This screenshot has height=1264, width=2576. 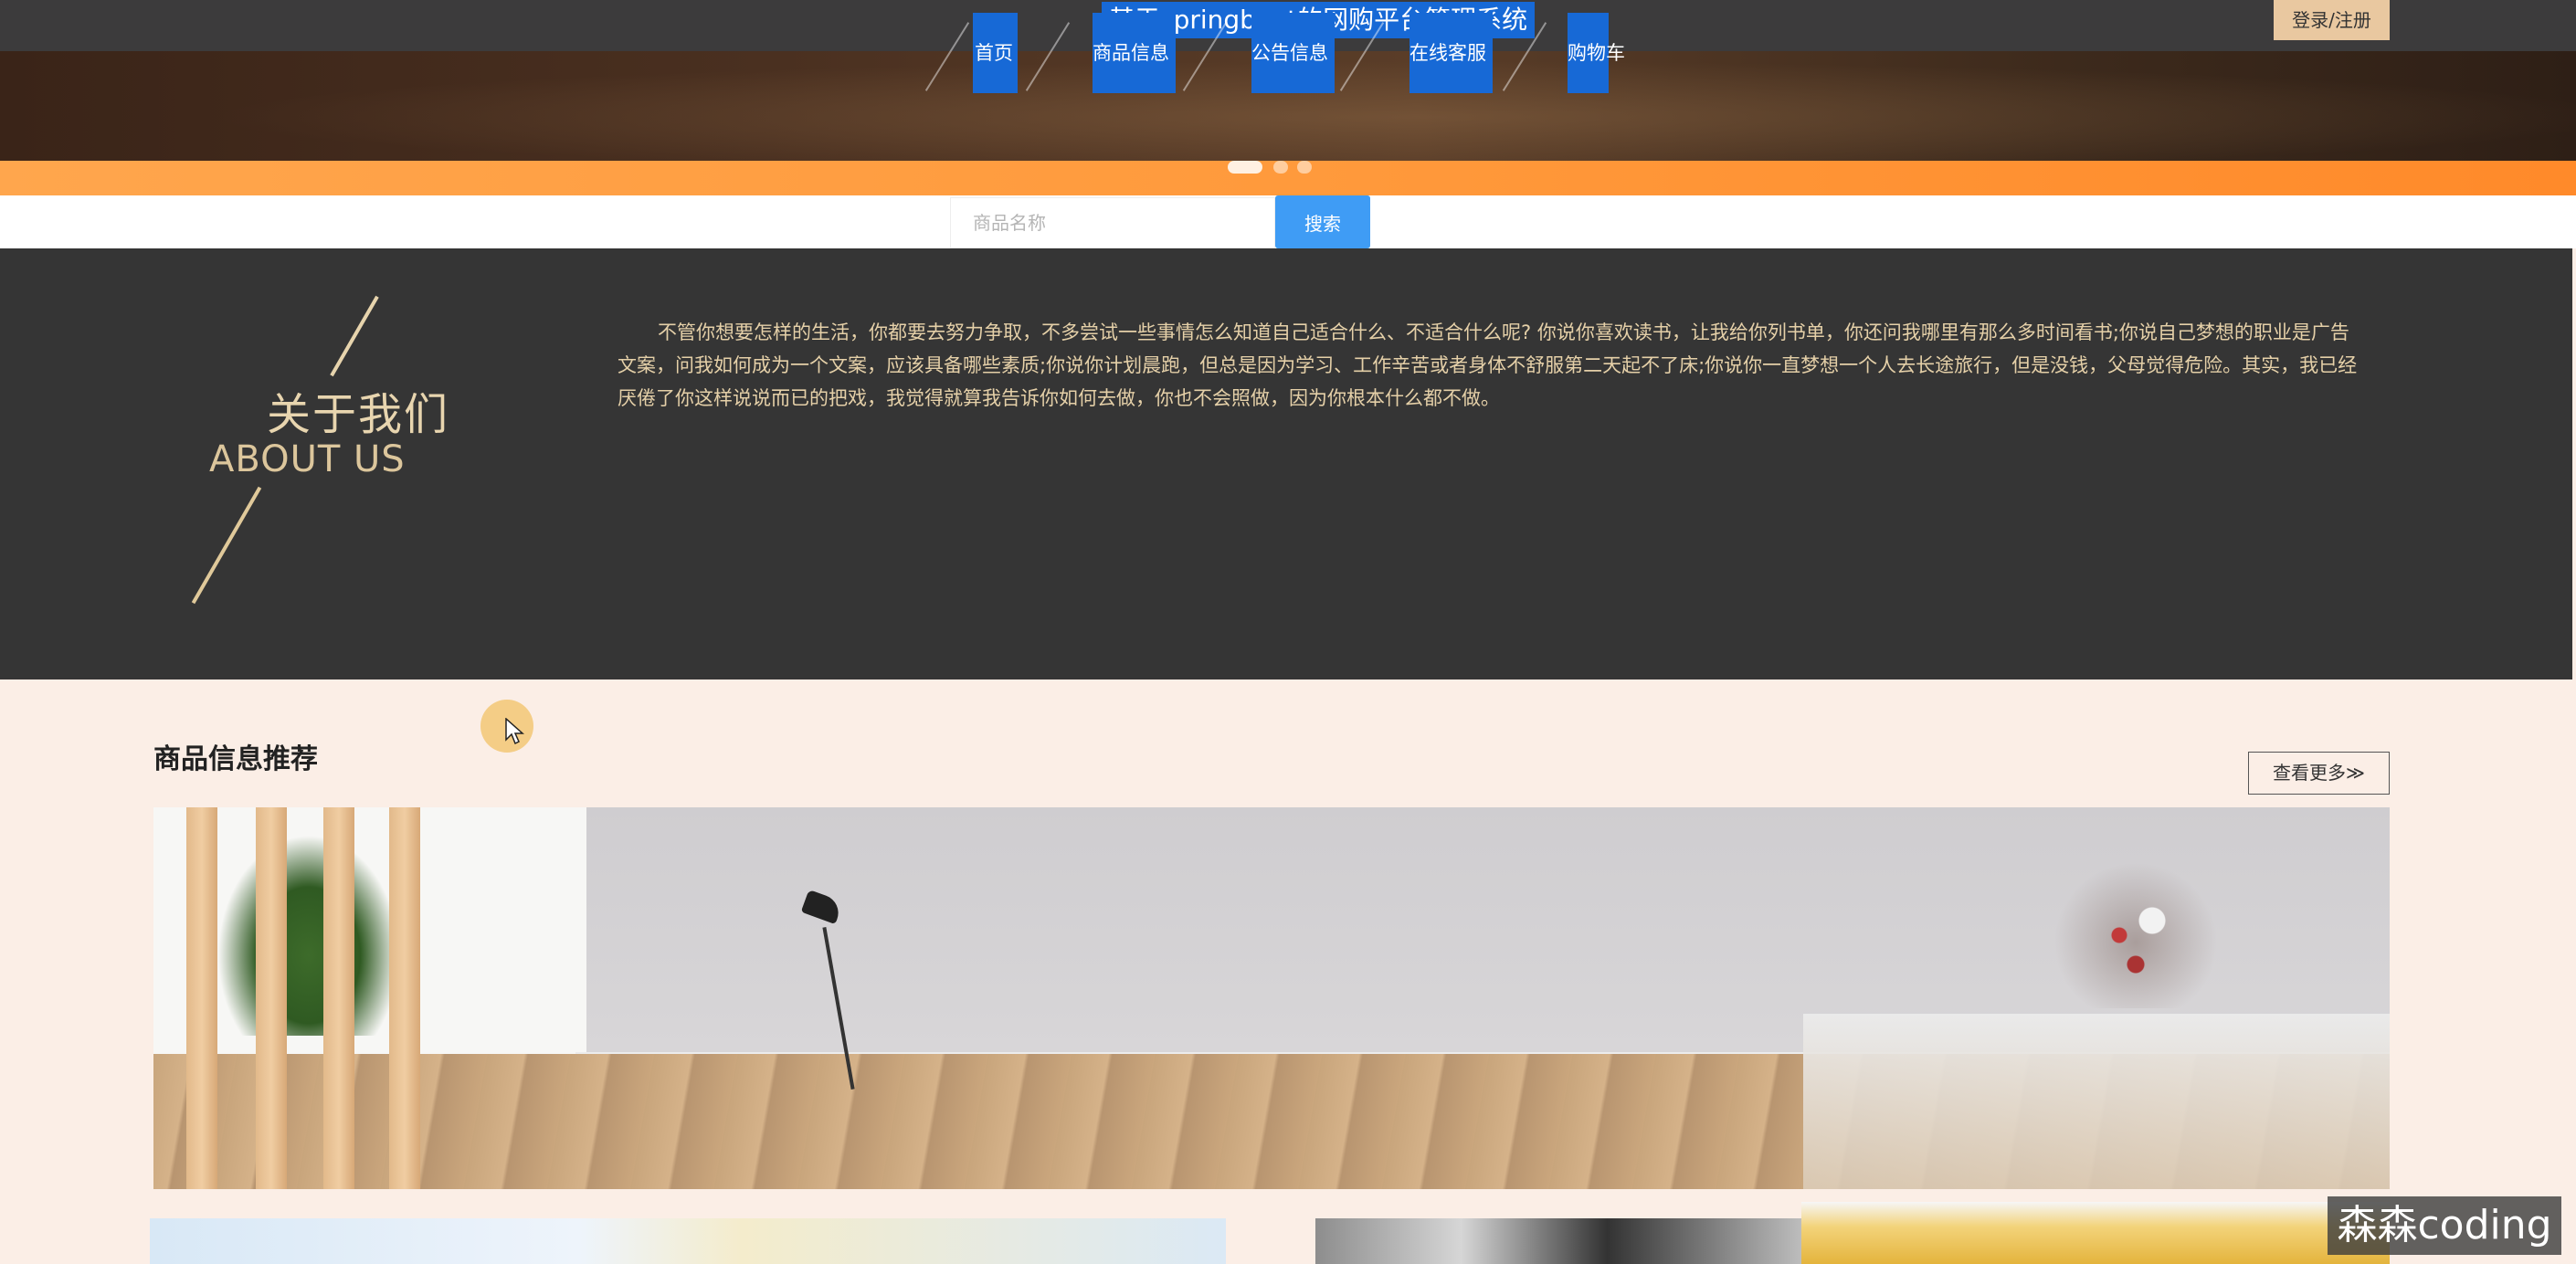 What do you see at coordinates (1289, 53) in the screenshot?
I see `nav-item-label: 公告信息` at bounding box center [1289, 53].